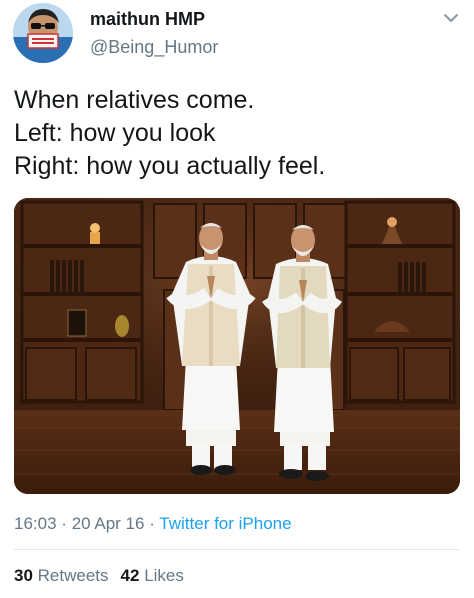  Describe the element at coordinates (108, 523) in the screenshot. I see `tweet-date: 20 Apr 16` at that location.